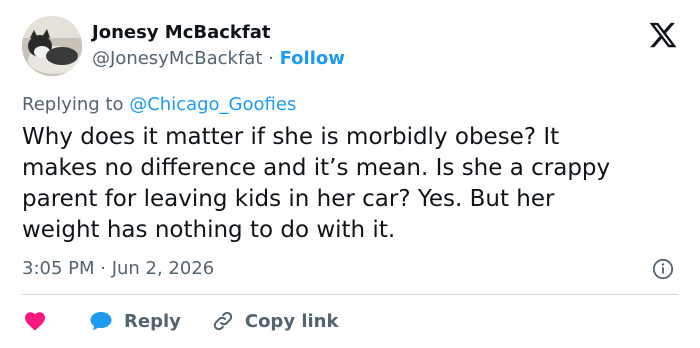 The image size is (700, 348). I want to click on author-name: Jonesy McBackfat, so click(181, 32).